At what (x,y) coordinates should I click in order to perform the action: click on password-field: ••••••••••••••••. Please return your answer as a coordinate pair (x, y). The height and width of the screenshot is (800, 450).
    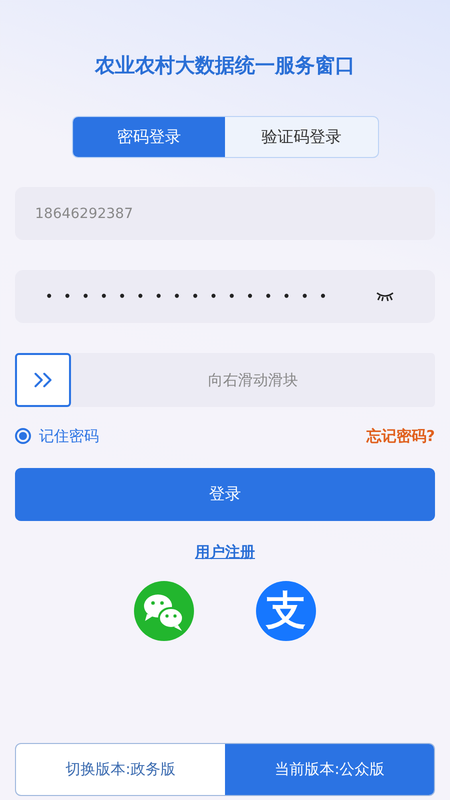
    Looking at the image, I should click on (225, 296).